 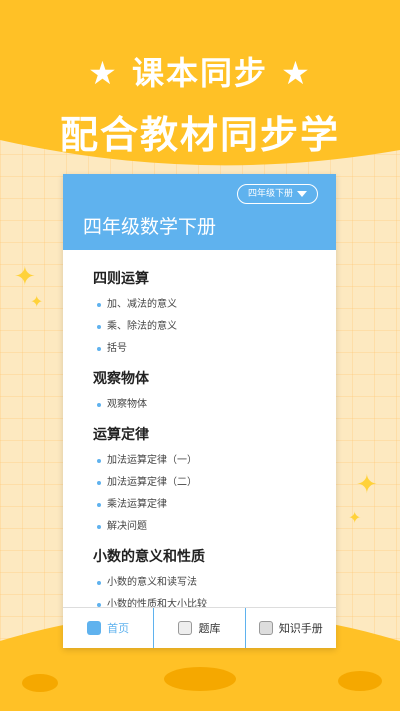 What do you see at coordinates (214, 405) in the screenshot?
I see `list-item: 观察物体` at bounding box center [214, 405].